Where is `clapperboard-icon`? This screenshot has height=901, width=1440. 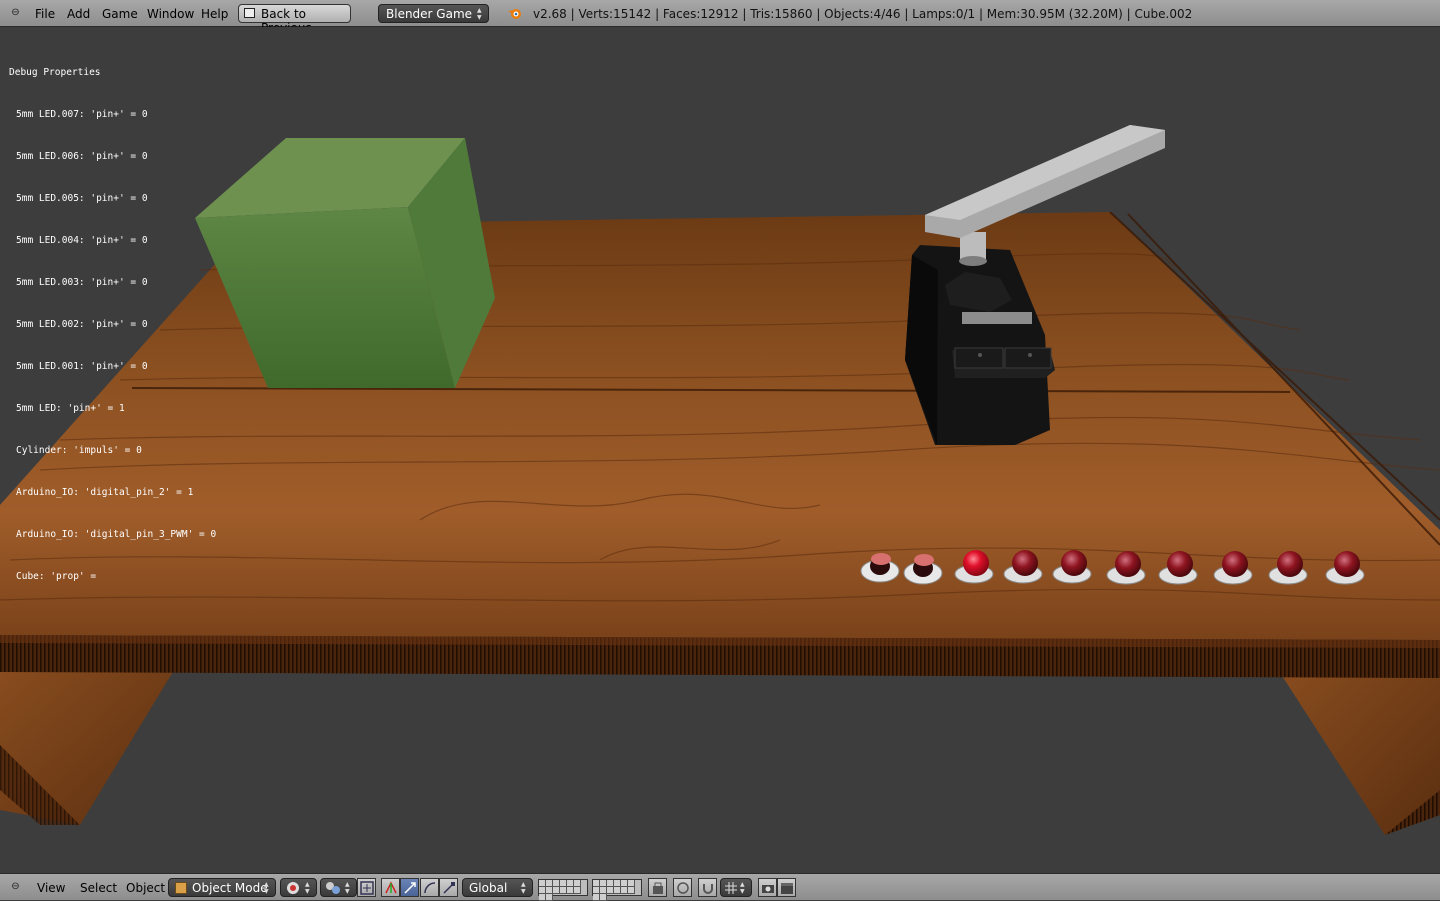
clapperboard-icon is located at coordinates (786, 888).